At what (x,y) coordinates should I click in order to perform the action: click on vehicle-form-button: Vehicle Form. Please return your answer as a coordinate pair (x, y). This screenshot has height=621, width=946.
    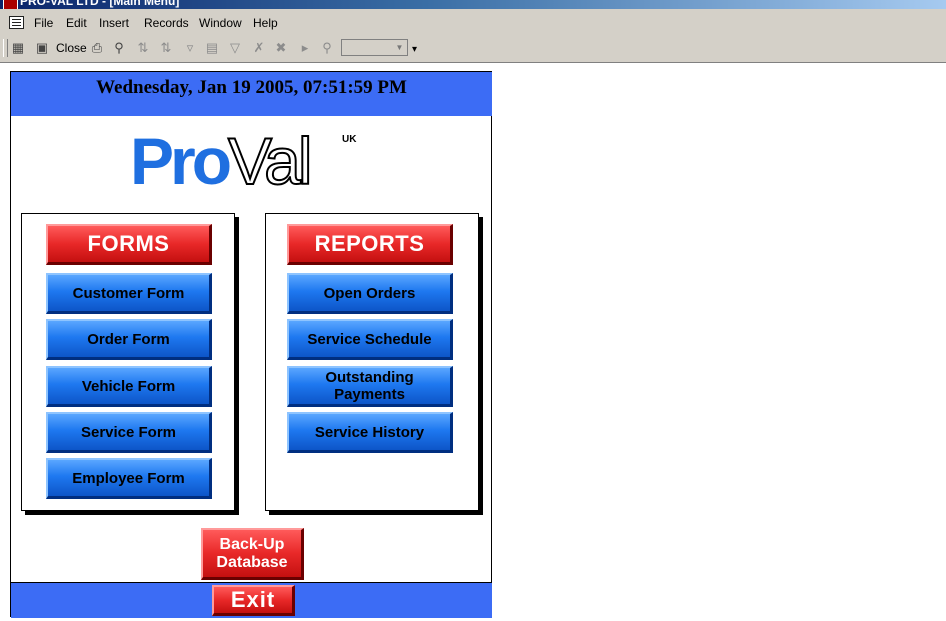
    Looking at the image, I should click on (129, 386).